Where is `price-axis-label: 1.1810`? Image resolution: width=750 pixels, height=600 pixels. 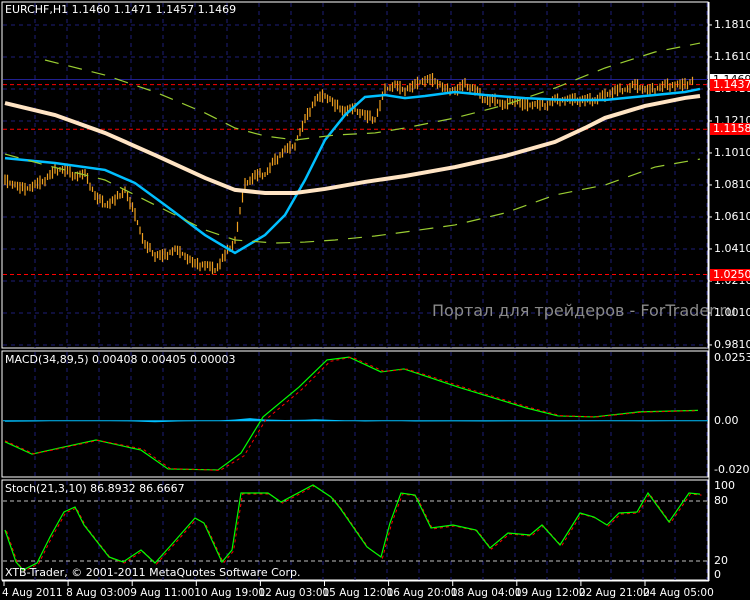
price-axis-label: 1.1810 is located at coordinates (732, 24).